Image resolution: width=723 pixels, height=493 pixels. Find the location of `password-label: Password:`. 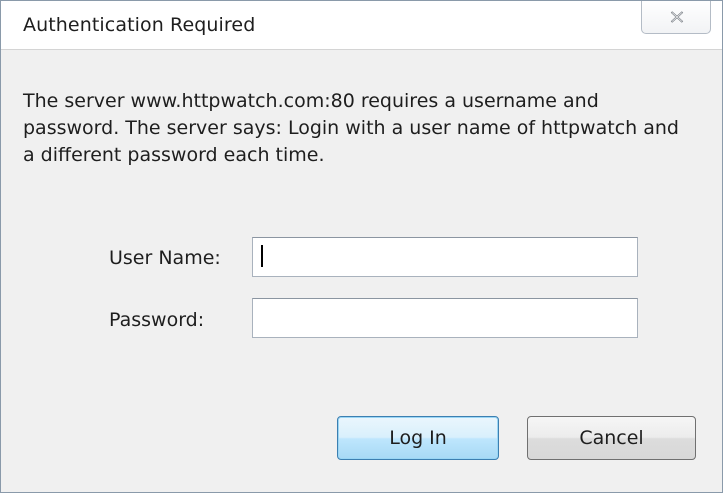

password-label: Password: is located at coordinates (157, 320).